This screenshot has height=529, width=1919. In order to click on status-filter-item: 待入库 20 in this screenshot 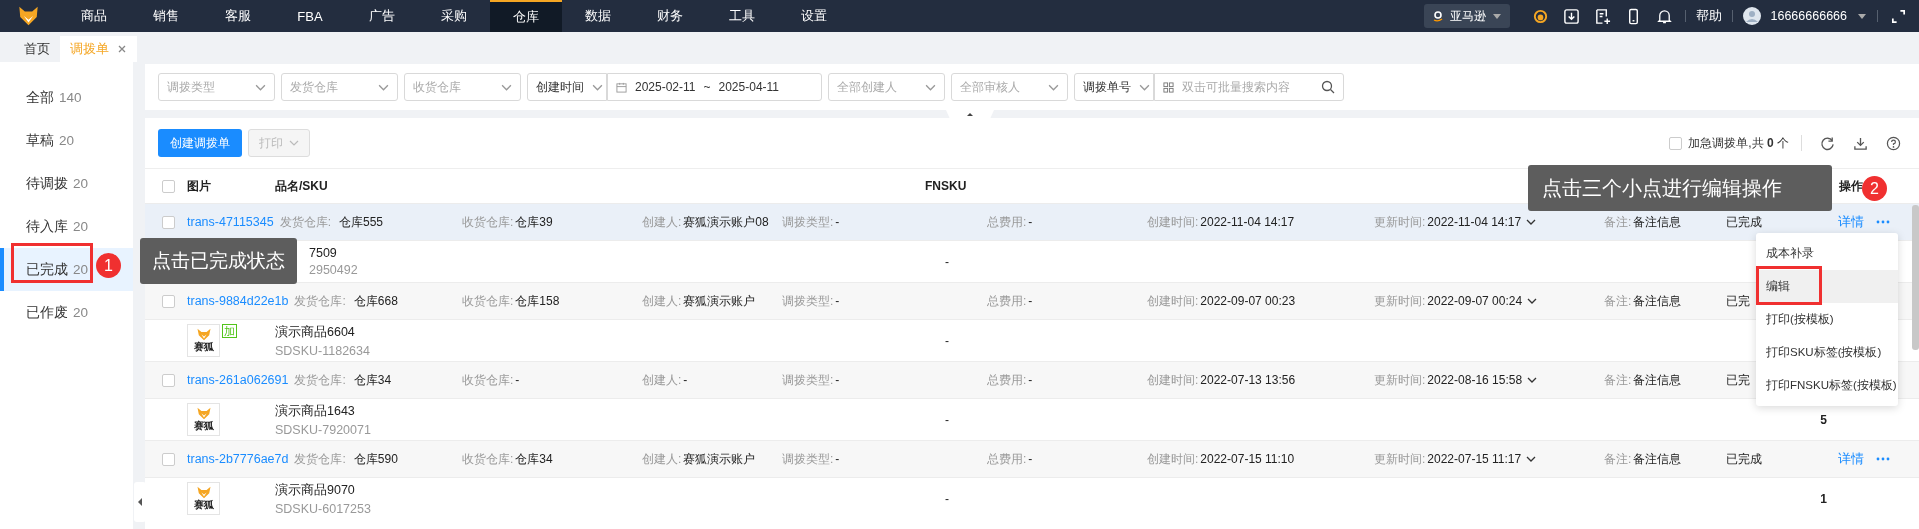, I will do `click(66, 226)`.